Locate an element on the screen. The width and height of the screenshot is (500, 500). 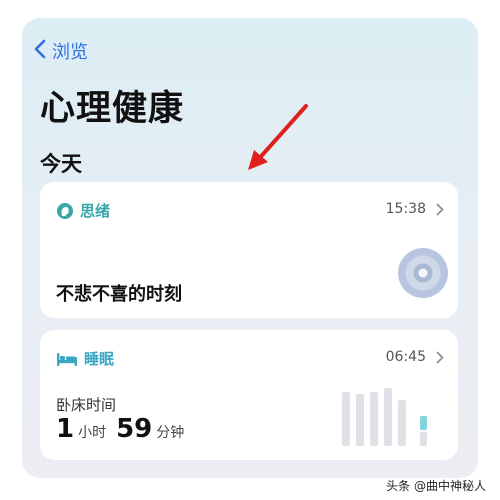
watermark-text: 头条 @曲中神秘人 is located at coordinates (436, 486).